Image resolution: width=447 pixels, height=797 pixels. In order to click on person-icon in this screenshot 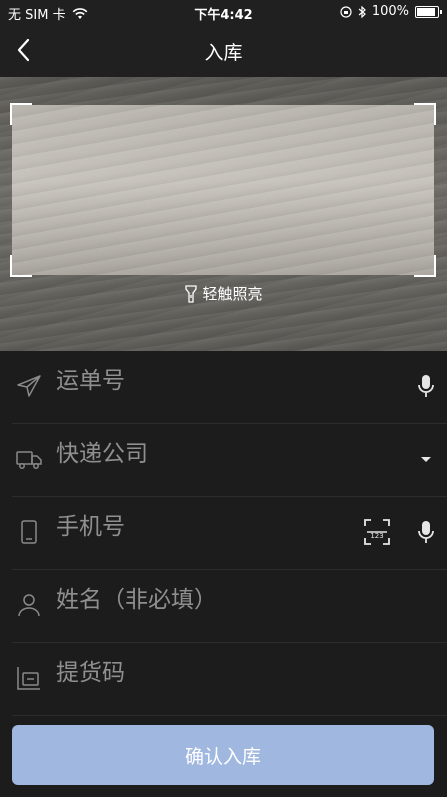, I will do `click(29, 605)`.